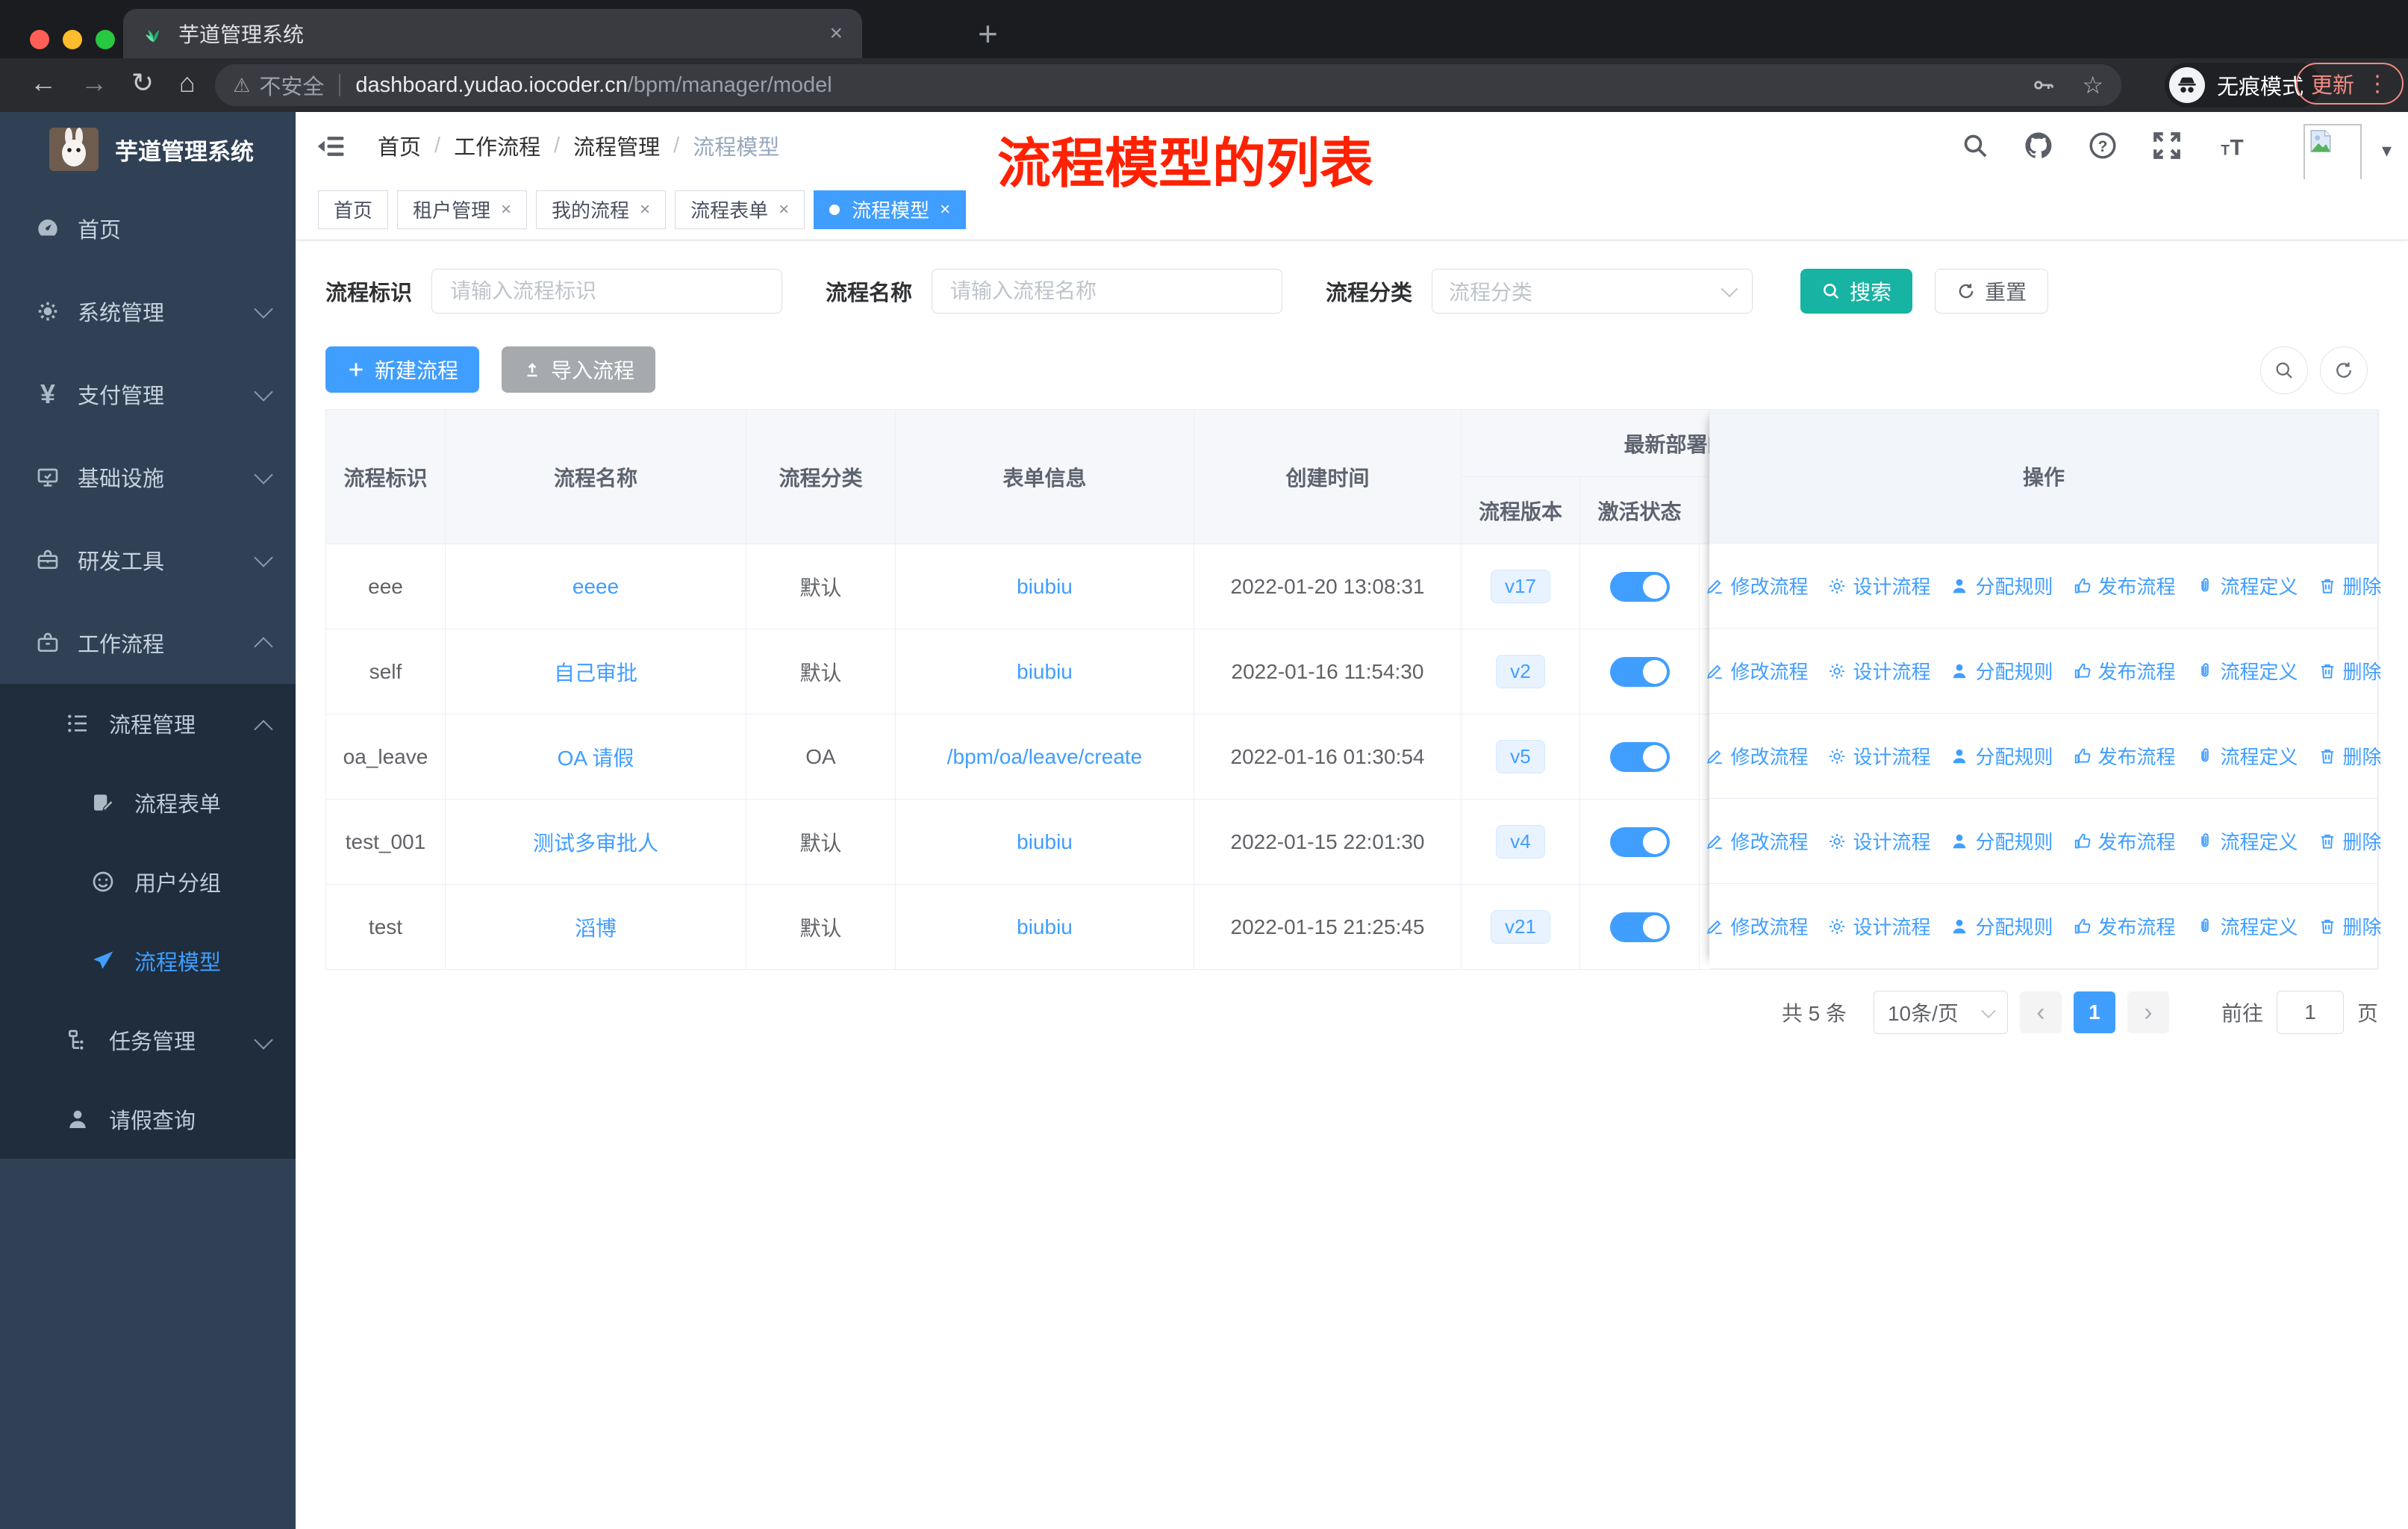 Image resolution: width=2408 pixels, height=1529 pixels. I want to click on tab-close-icon: ×, so click(836, 33).